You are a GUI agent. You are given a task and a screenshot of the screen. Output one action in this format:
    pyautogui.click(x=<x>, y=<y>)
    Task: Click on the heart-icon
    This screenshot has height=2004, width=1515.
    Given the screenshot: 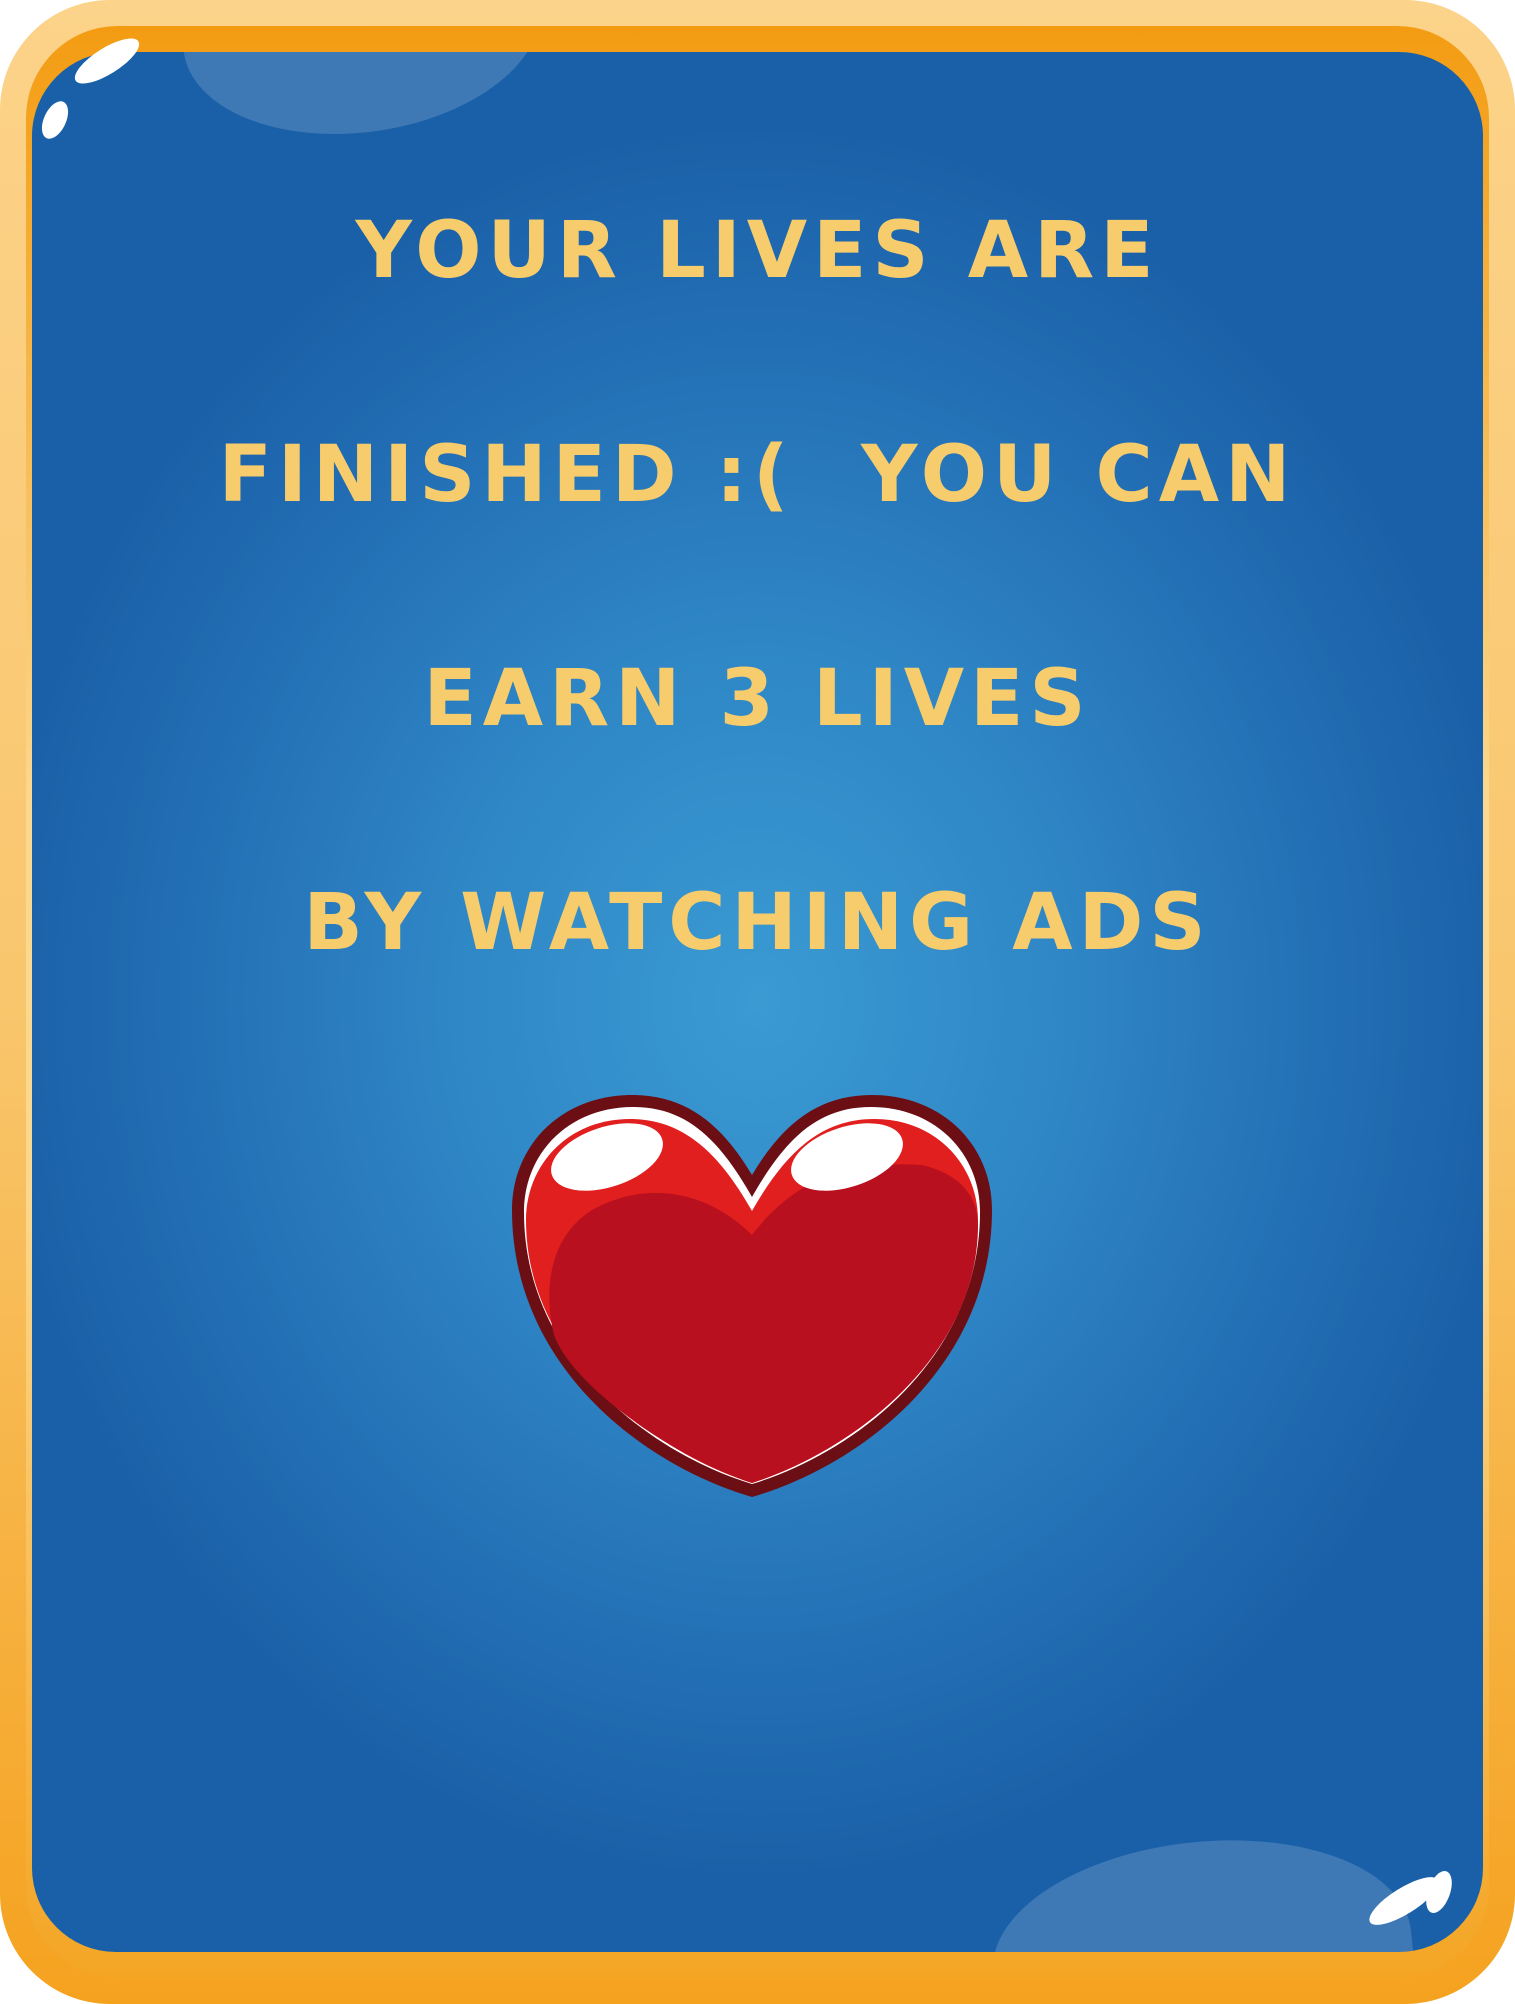 What is the action you would take?
    pyautogui.click(x=752, y=1296)
    